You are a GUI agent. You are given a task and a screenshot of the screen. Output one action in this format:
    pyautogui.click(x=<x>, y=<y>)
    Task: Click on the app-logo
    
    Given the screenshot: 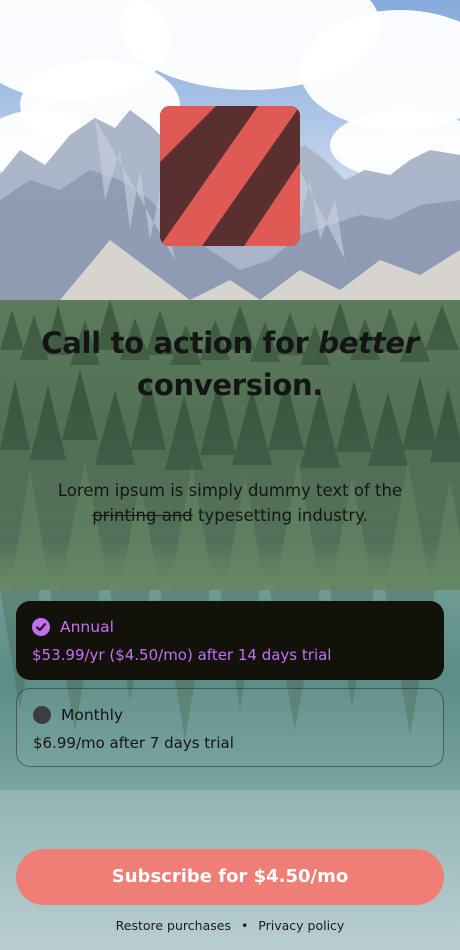 What is the action you would take?
    pyautogui.click(x=230, y=176)
    